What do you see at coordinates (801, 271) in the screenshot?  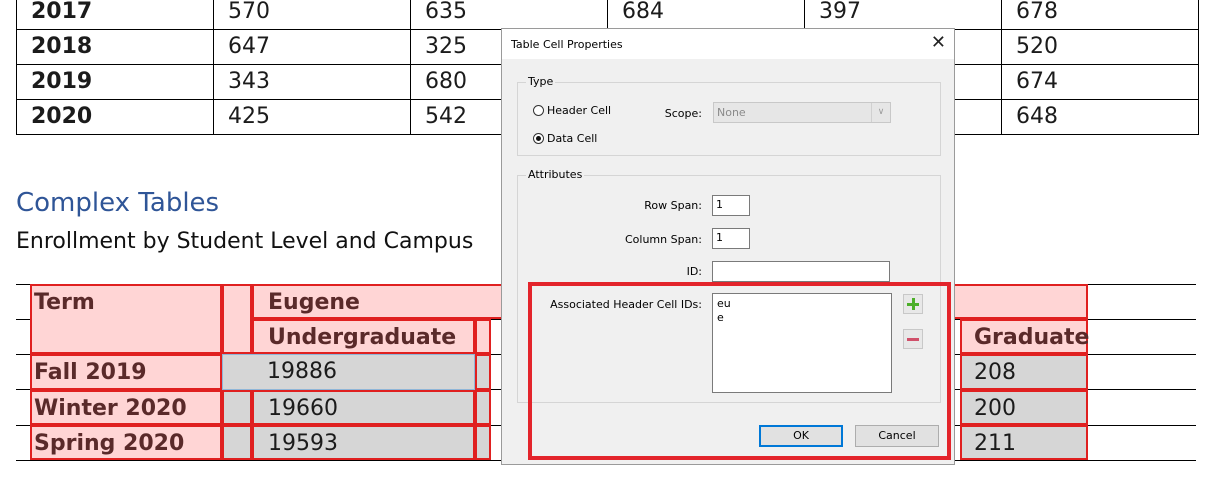 I see `id-input` at bounding box center [801, 271].